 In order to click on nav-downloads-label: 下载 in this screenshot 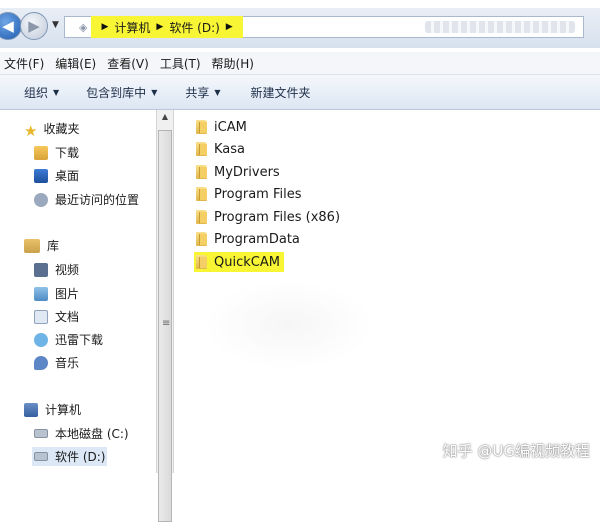, I will do `click(67, 153)`.